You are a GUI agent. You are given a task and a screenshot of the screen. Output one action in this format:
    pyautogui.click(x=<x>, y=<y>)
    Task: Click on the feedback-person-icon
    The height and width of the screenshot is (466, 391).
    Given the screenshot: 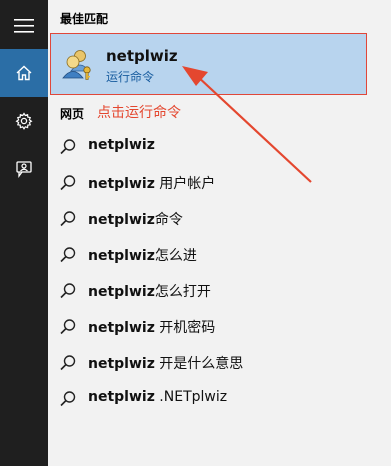 What is the action you would take?
    pyautogui.click(x=24, y=169)
    